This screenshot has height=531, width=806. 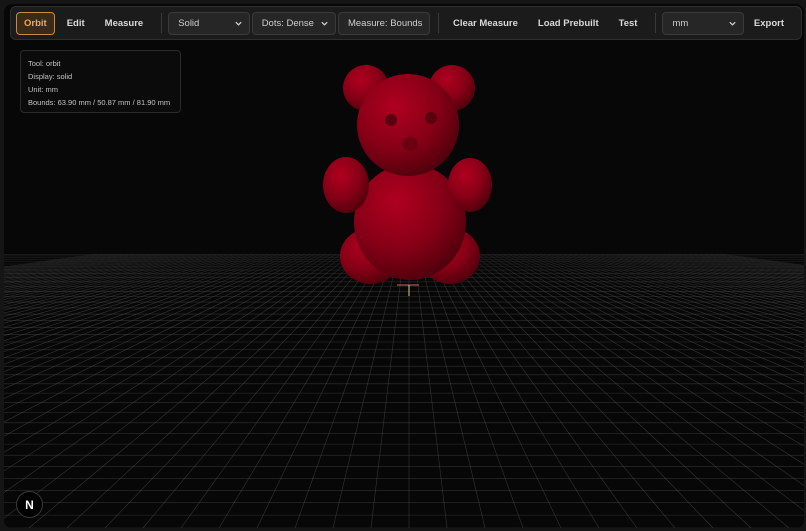 I want to click on measure-tool-button: Measure, so click(x=124, y=23).